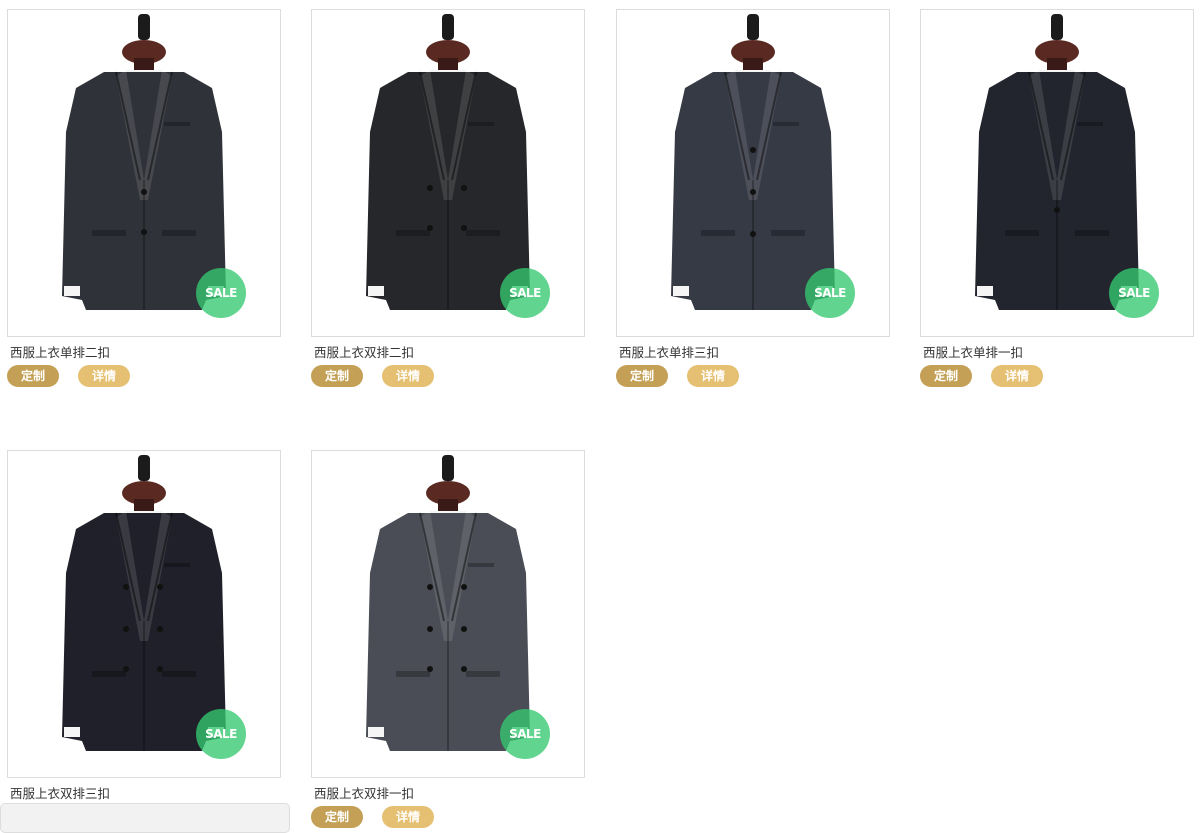  I want to click on product-title: 西服上衣单排二扣, so click(60, 351).